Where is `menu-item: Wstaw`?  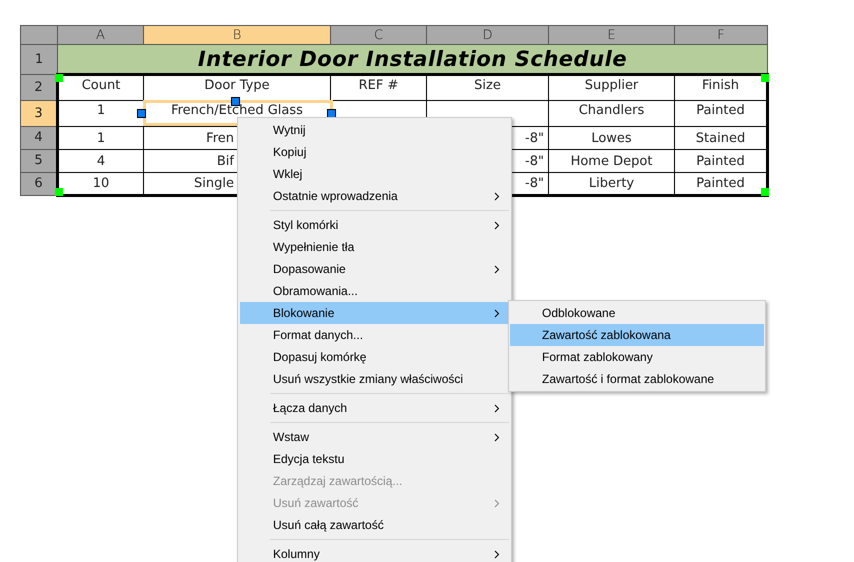
menu-item: Wstaw is located at coordinates (374, 437).